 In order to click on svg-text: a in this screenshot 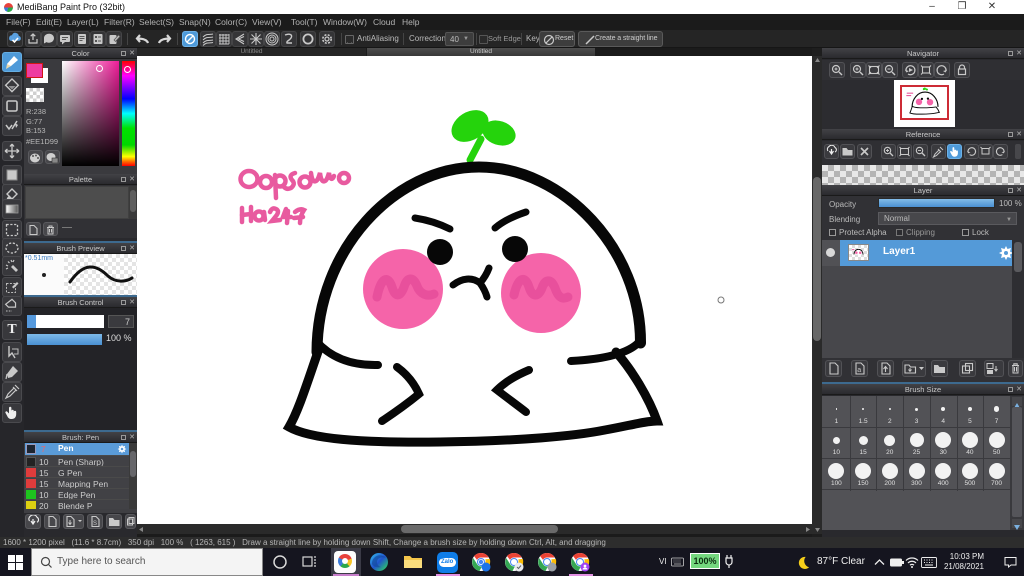, I will do `click(859, 370)`.